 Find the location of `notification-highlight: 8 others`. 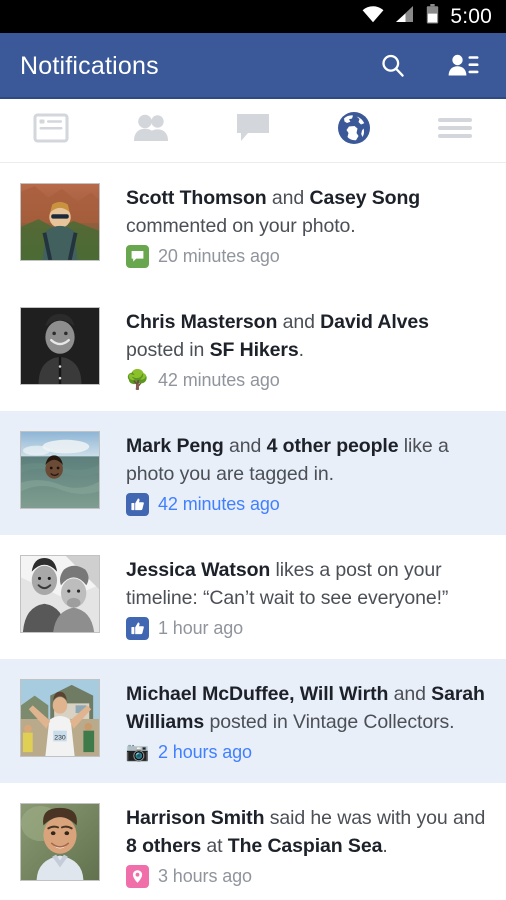

notification-highlight: 8 others is located at coordinates (164, 846).